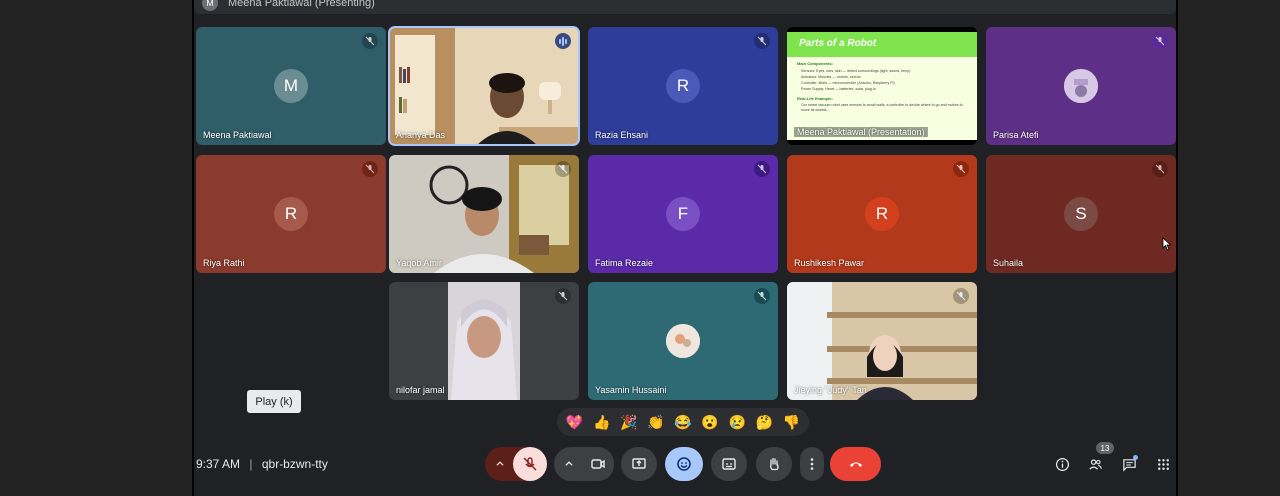 Image resolution: width=1280 pixels, height=496 pixels. I want to click on people-button, so click(1095, 464).